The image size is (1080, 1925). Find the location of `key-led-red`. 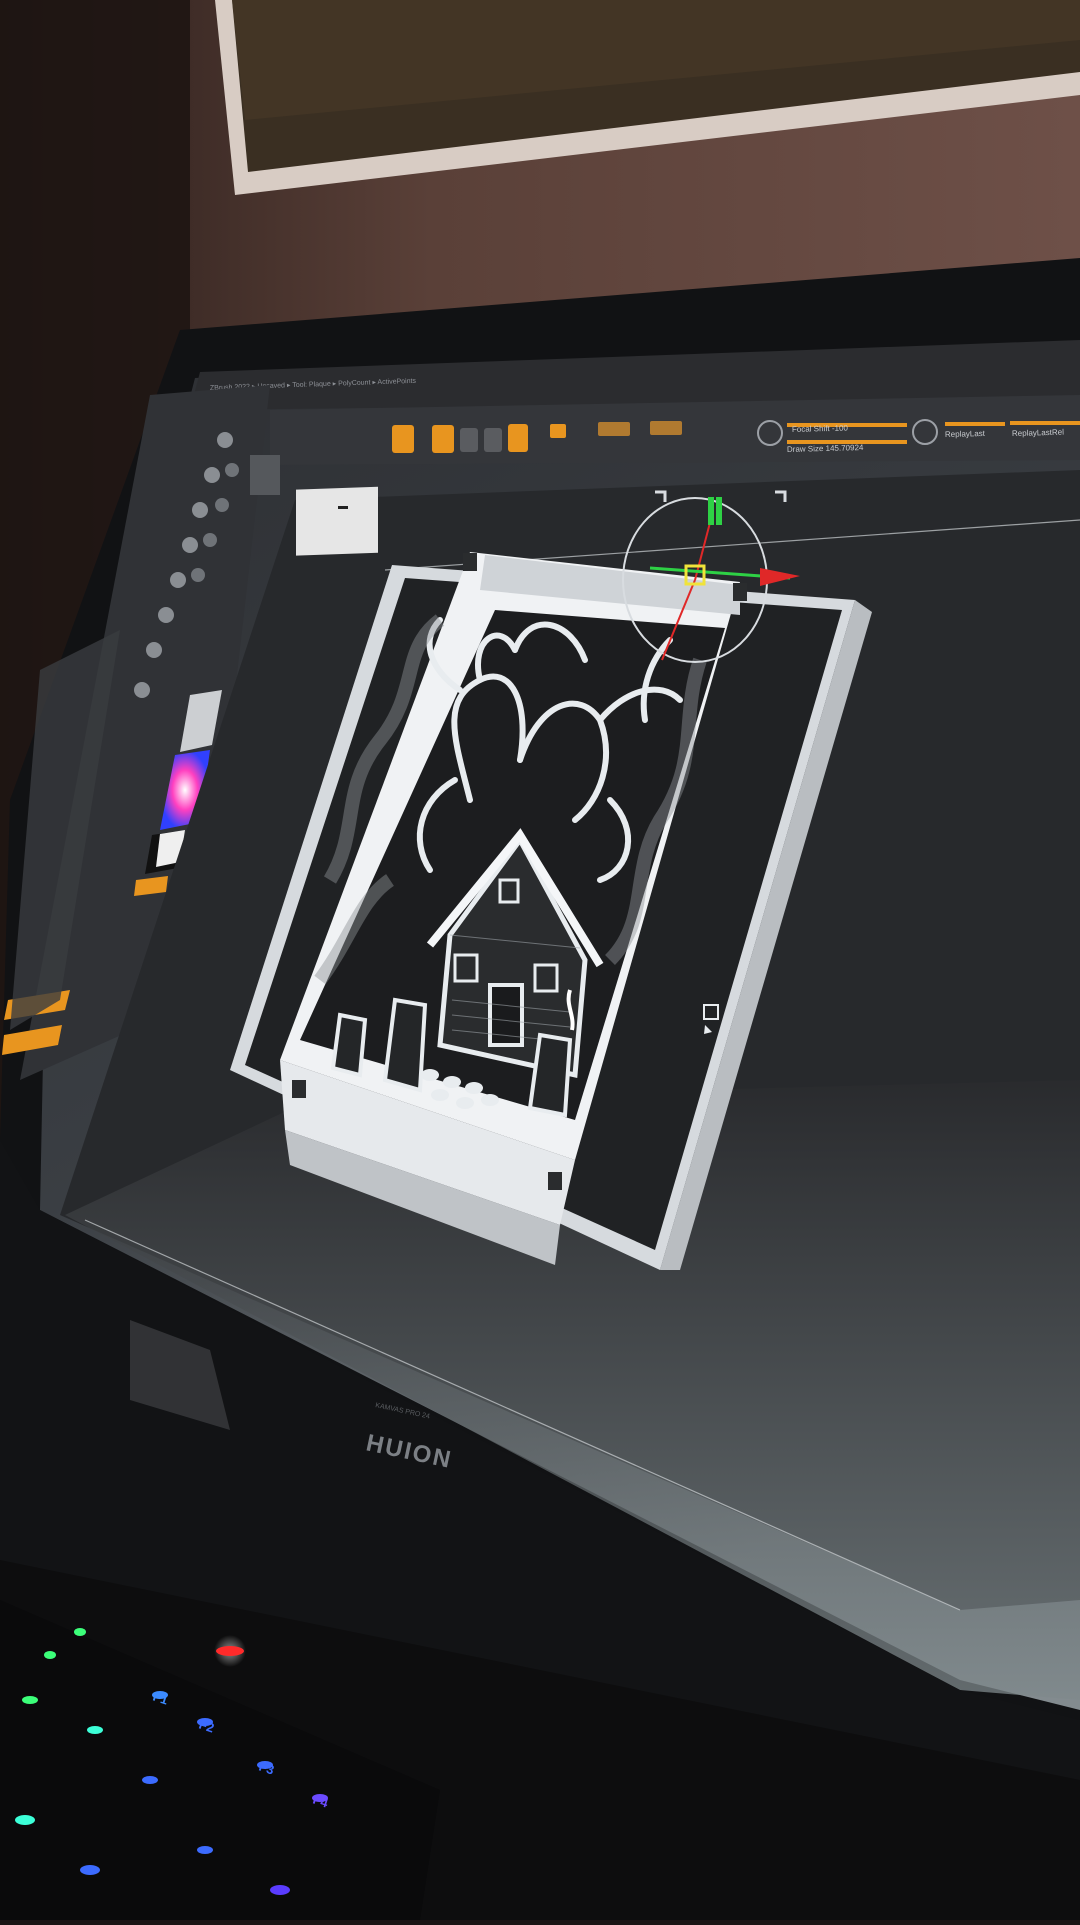

key-led-red is located at coordinates (230, 1651).